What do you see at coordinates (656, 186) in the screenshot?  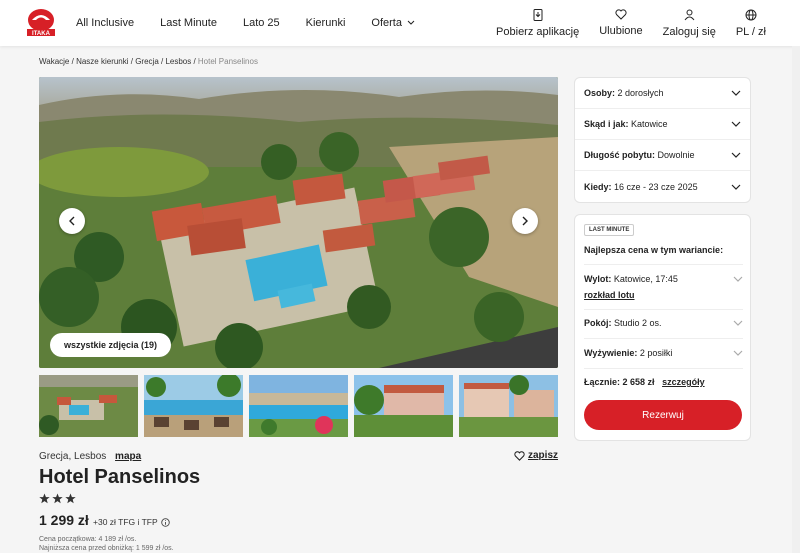 I see `filter-value: 16 cze - 23 cze 2025` at bounding box center [656, 186].